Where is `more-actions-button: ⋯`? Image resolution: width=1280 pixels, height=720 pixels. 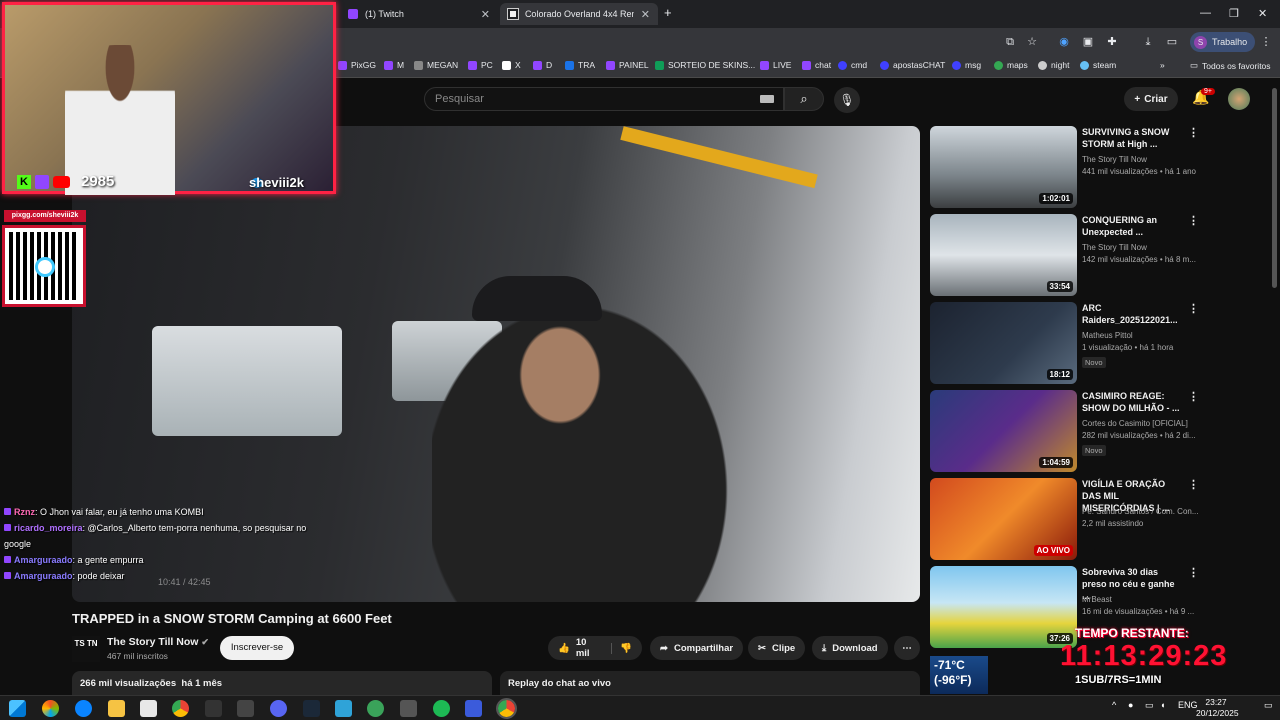 more-actions-button: ⋯ is located at coordinates (907, 648).